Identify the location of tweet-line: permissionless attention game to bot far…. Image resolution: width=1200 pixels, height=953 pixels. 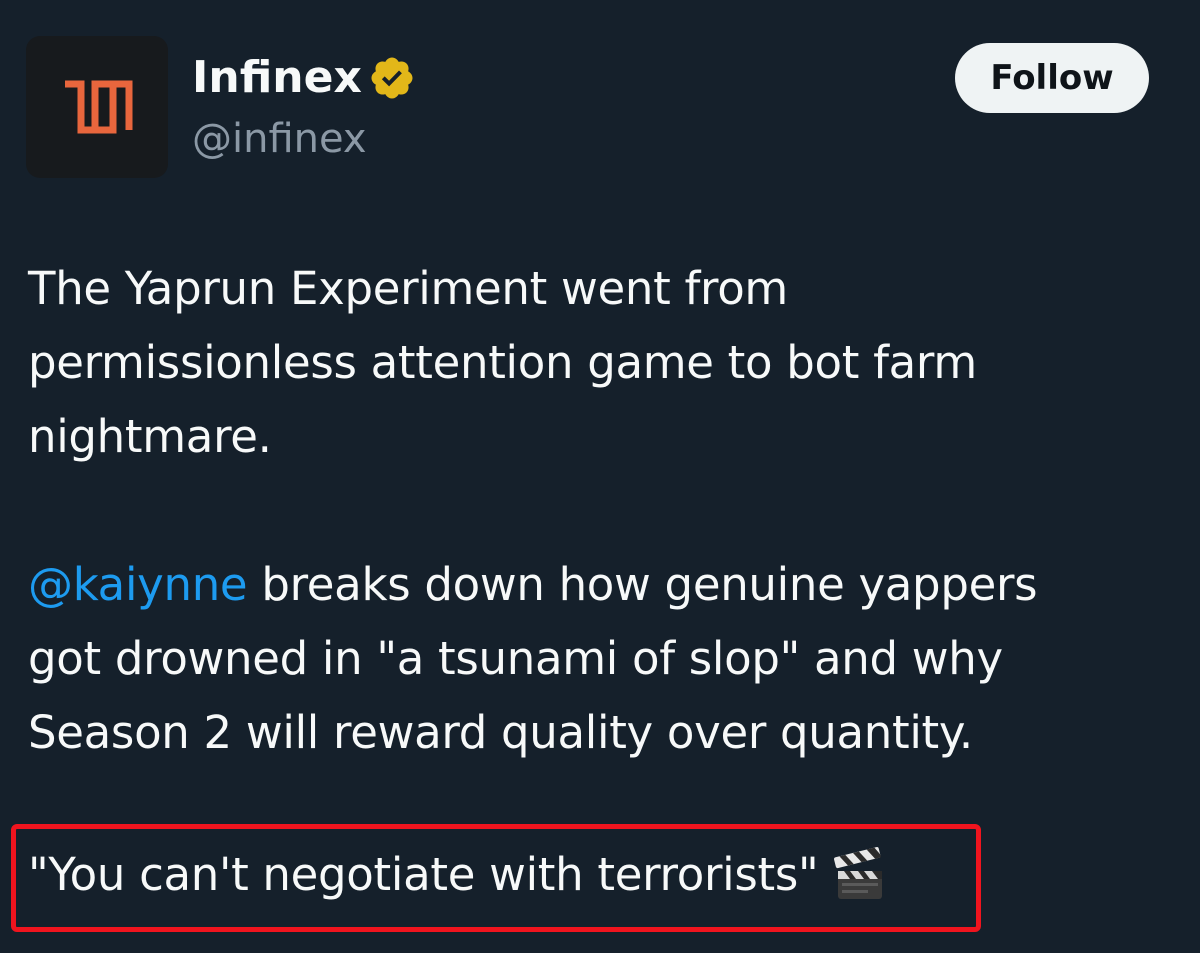
(502, 362).